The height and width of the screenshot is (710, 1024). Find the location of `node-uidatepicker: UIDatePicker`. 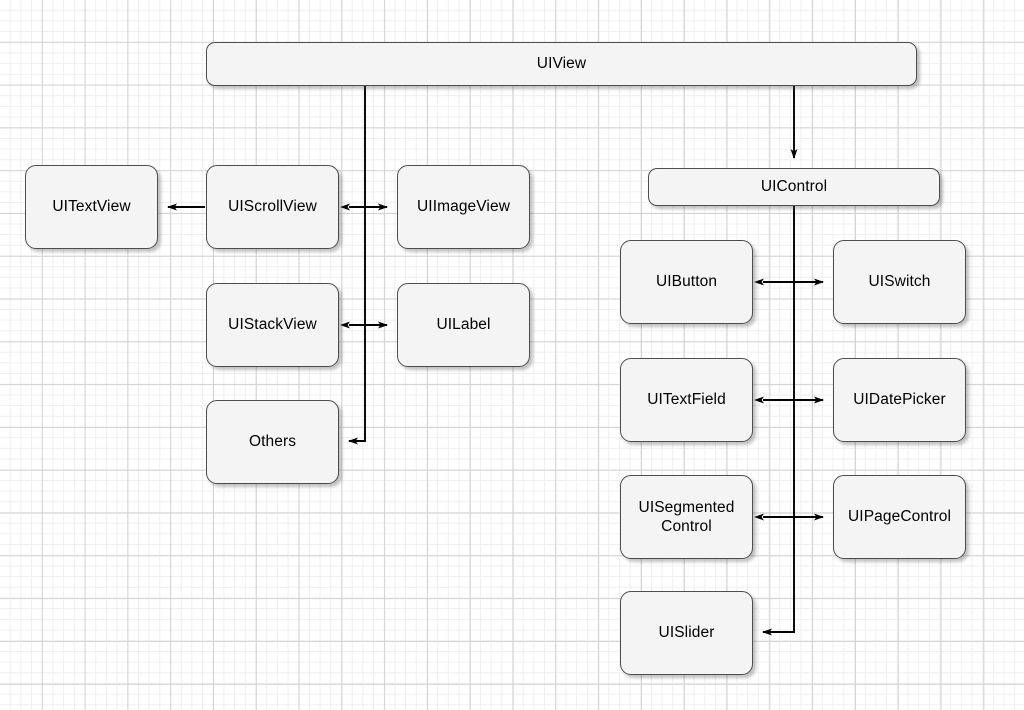

node-uidatepicker: UIDatePicker is located at coordinates (899, 400).